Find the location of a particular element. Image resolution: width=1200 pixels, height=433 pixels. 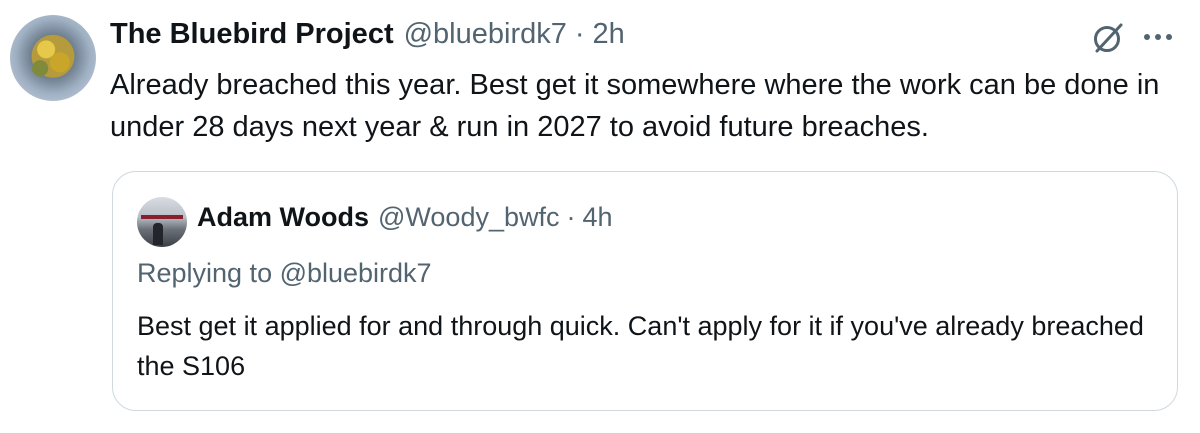

more-icon is located at coordinates (1158, 37).